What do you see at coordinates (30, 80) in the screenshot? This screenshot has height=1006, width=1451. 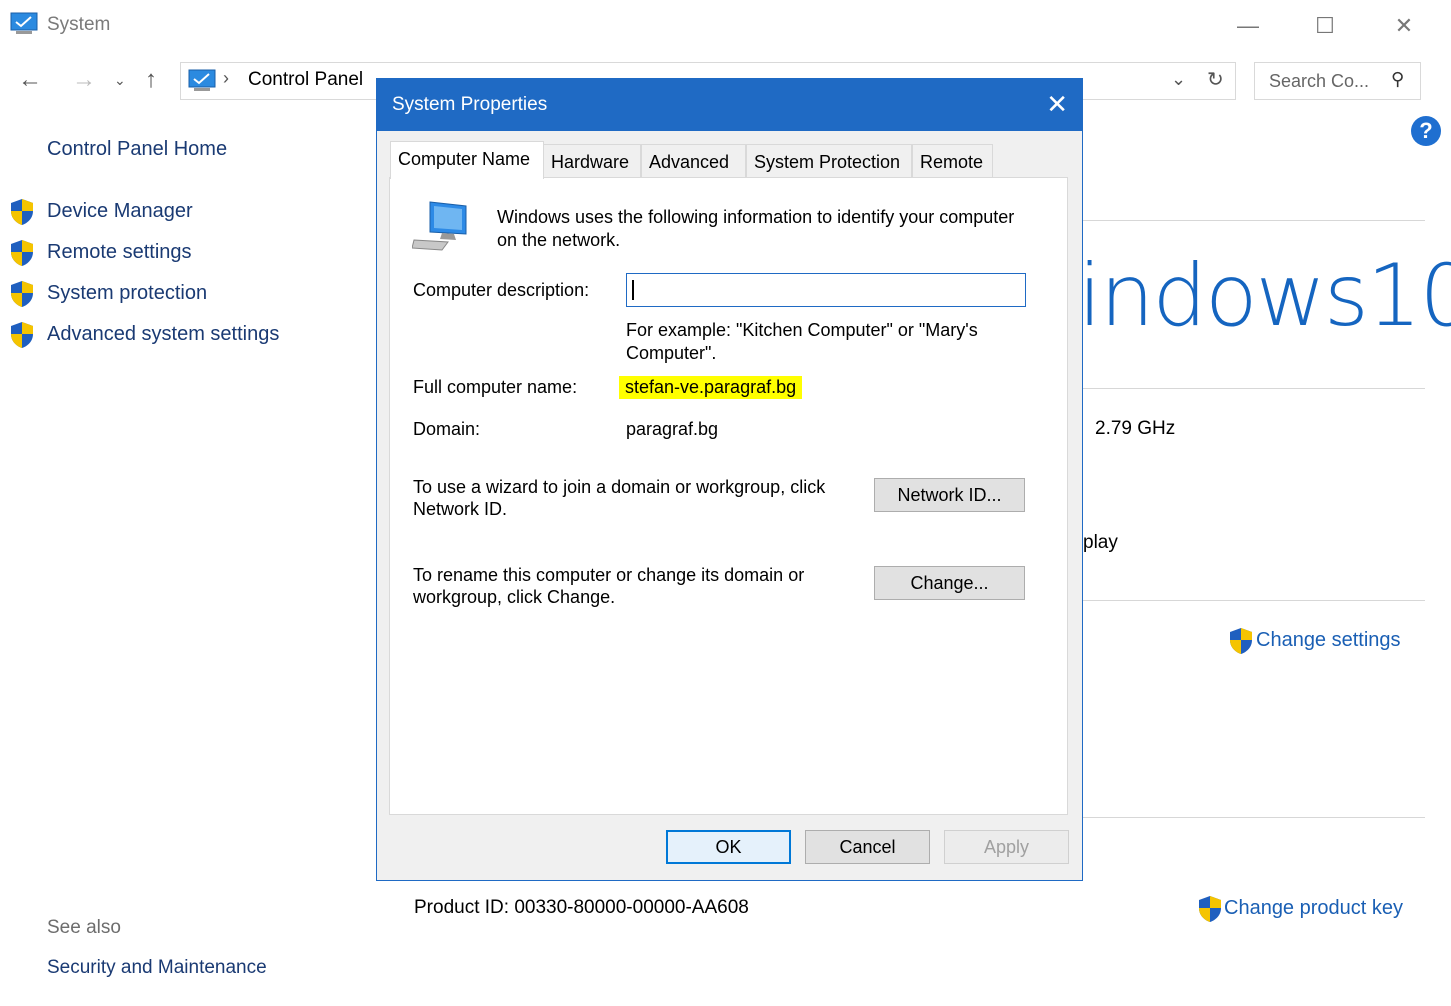 I see `back-arrow-icon: ←` at bounding box center [30, 80].